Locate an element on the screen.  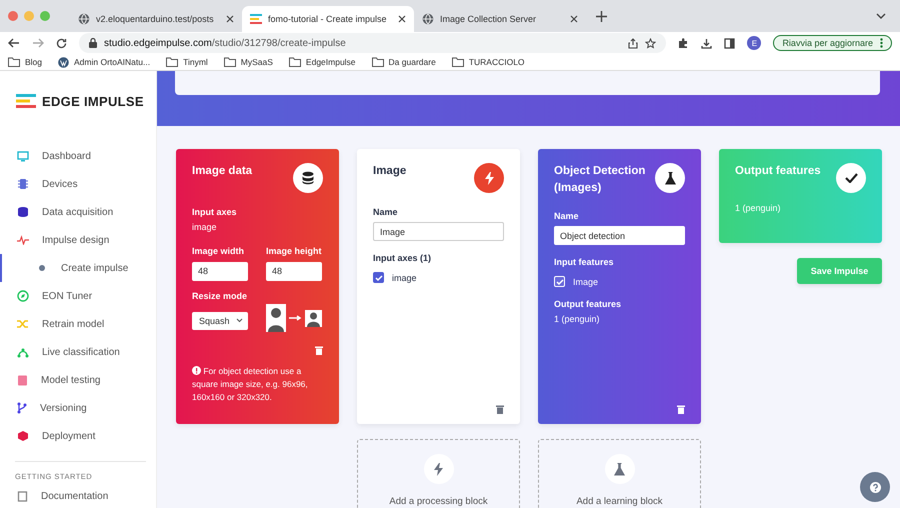
add-block-tile: Add a processing block is located at coordinates (438, 473).